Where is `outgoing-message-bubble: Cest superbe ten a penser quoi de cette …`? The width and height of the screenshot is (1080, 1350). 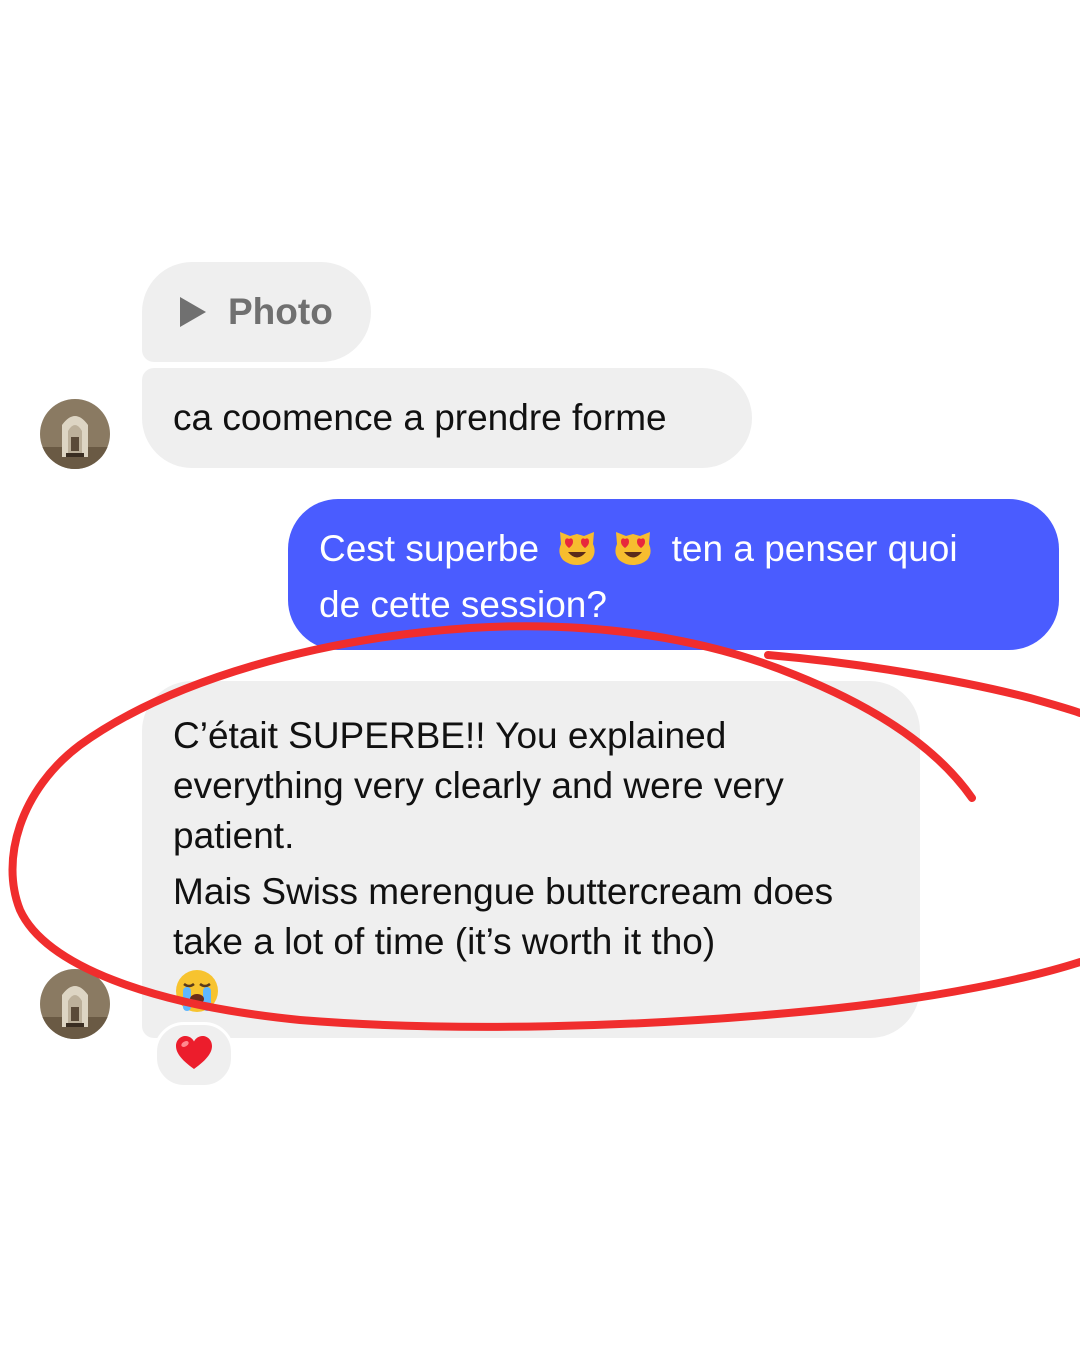 outgoing-message-bubble: Cest superbe ten a penser quoi de cette … is located at coordinates (673, 574).